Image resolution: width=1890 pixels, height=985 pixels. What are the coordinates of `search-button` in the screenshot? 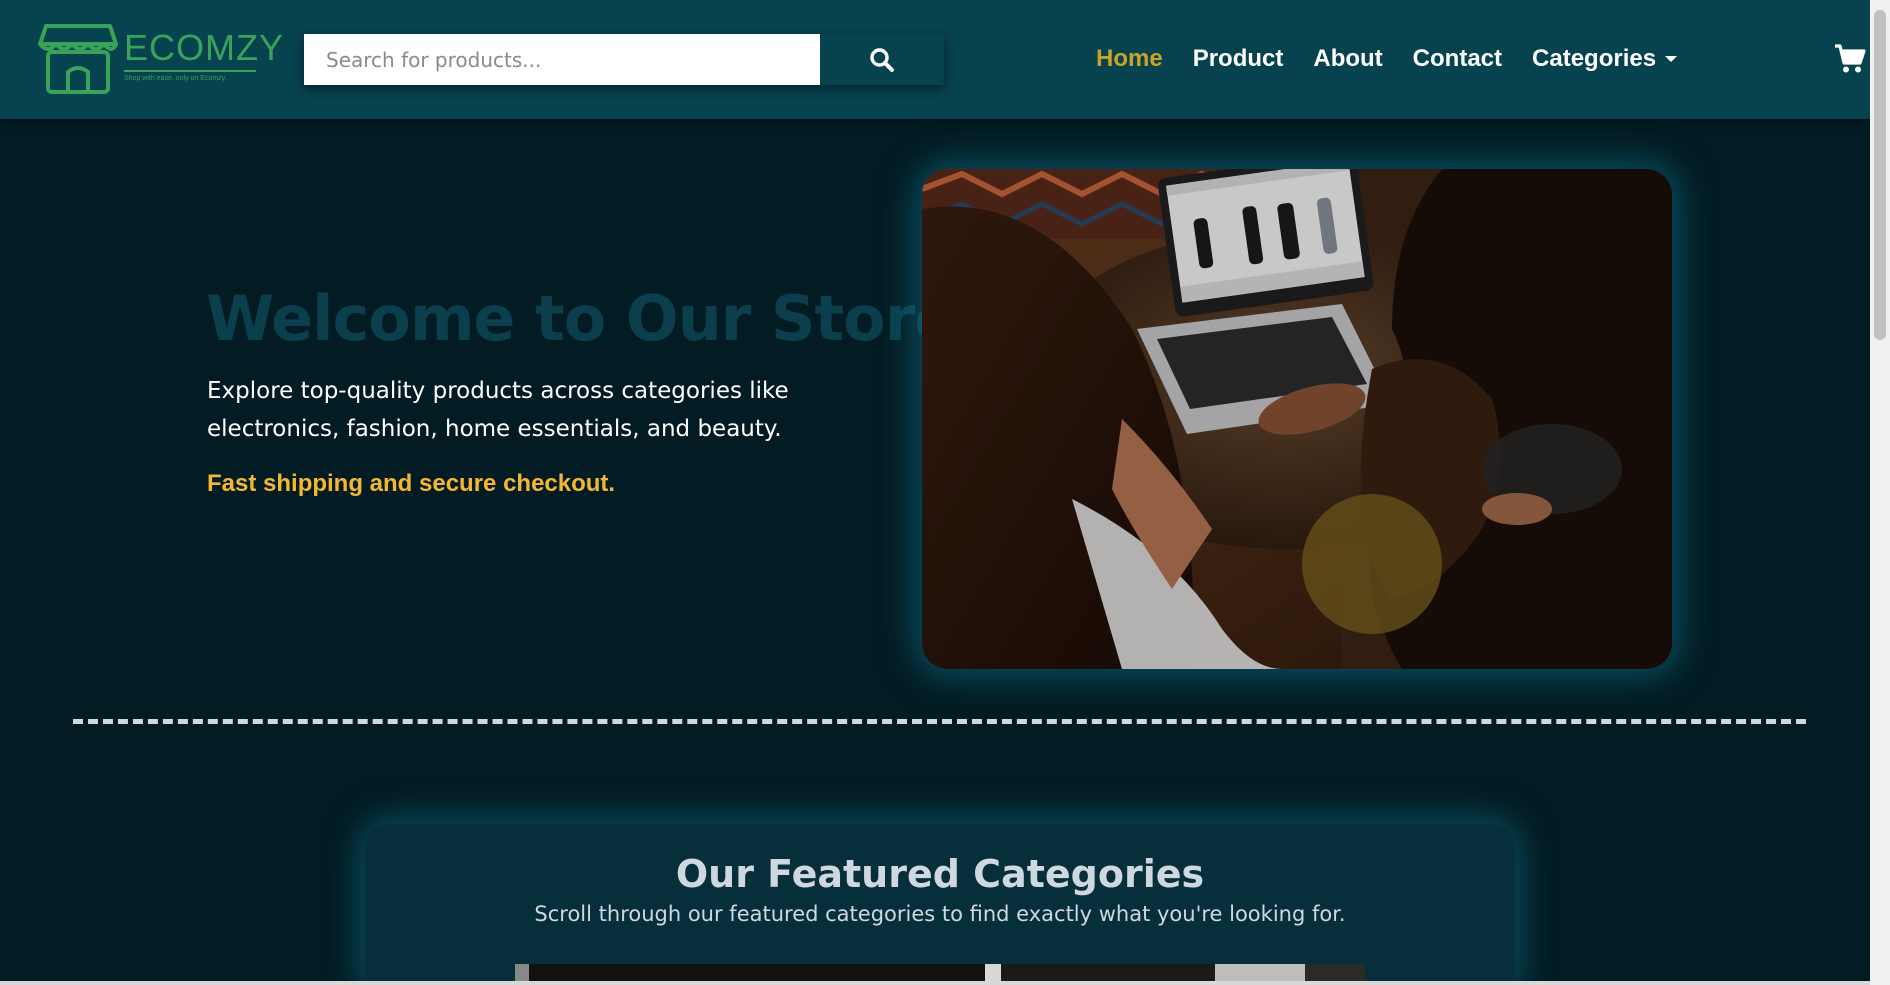 It's located at (882, 59).